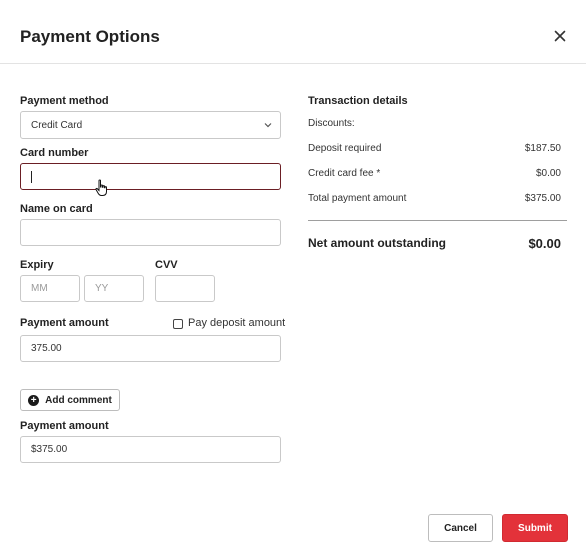 The image size is (586, 553). What do you see at coordinates (34, 400) in the screenshot?
I see `plus-circle-icon: +` at bounding box center [34, 400].